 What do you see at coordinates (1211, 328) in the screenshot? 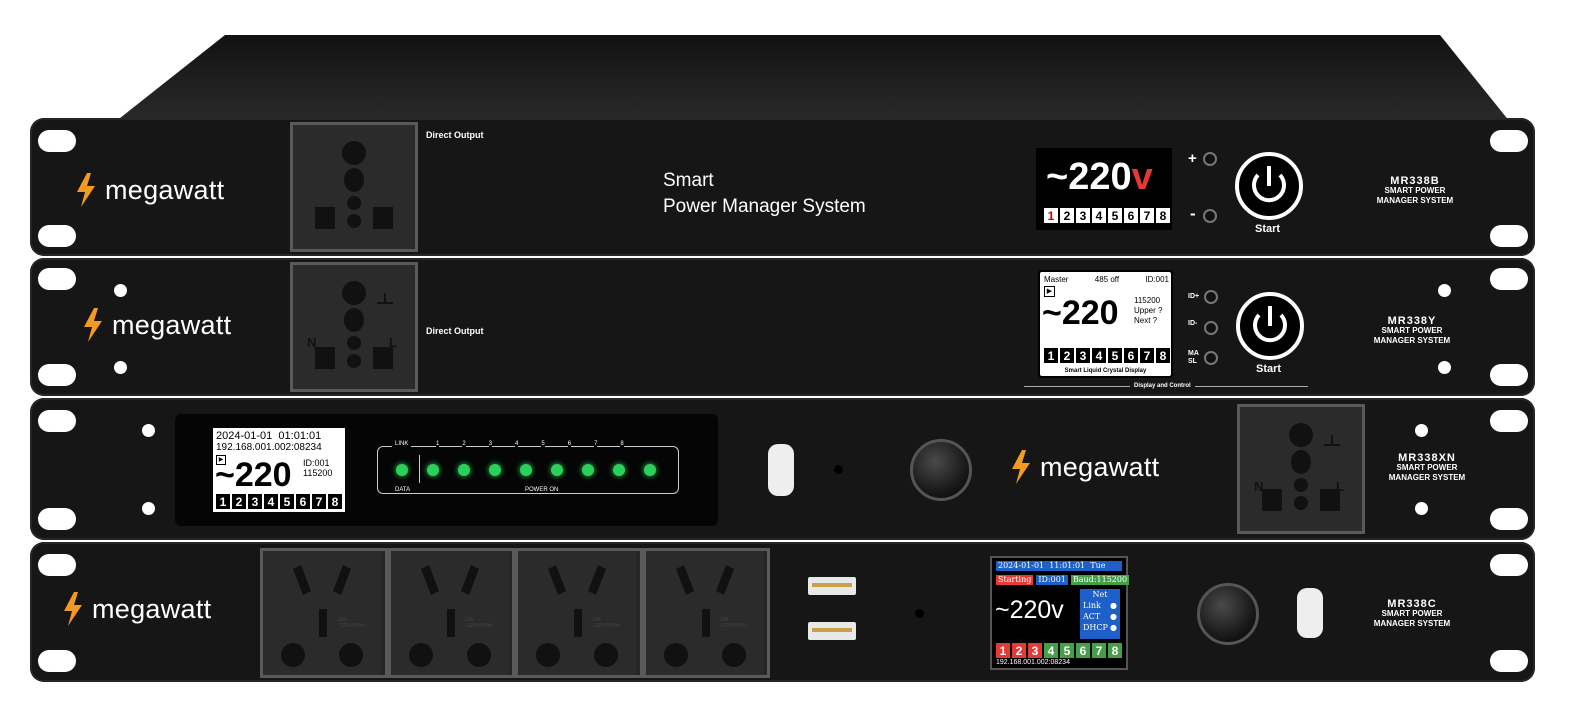
I see `id-minus-button` at bounding box center [1211, 328].